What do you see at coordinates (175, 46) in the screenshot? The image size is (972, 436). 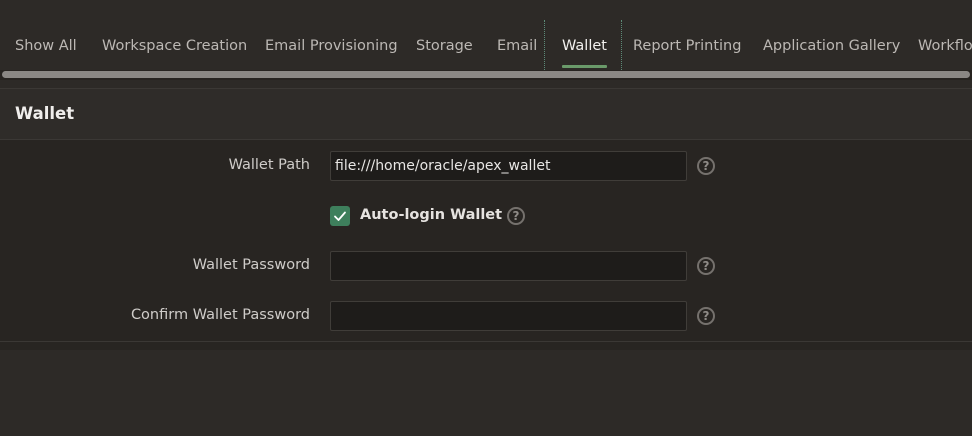 I see `tab-label: Workspace Creation` at bounding box center [175, 46].